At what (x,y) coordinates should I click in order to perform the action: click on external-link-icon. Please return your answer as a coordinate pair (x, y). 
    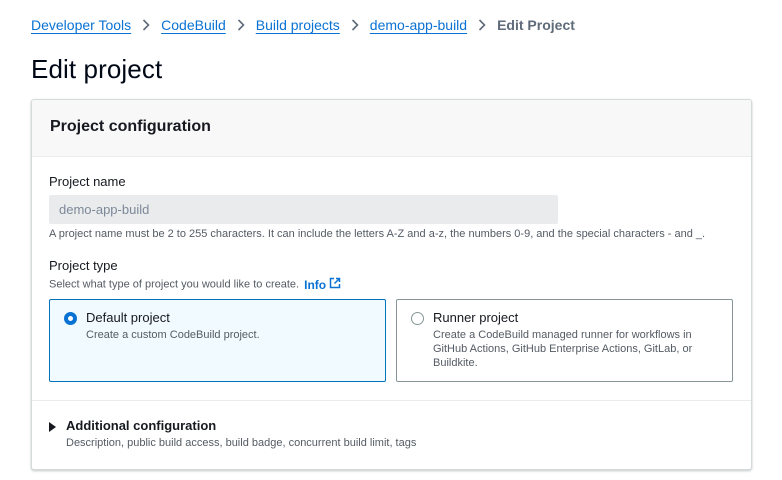
    Looking at the image, I should click on (335, 284).